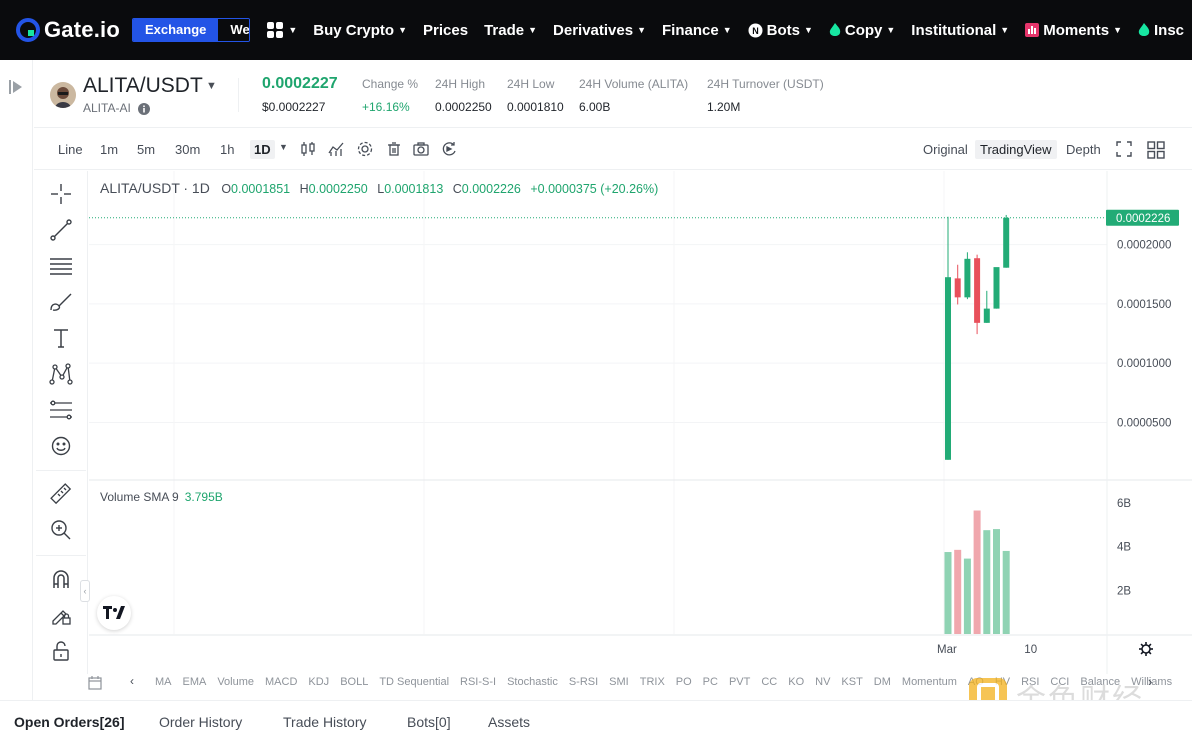  I want to click on text-tool-icon, so click(61, 338).